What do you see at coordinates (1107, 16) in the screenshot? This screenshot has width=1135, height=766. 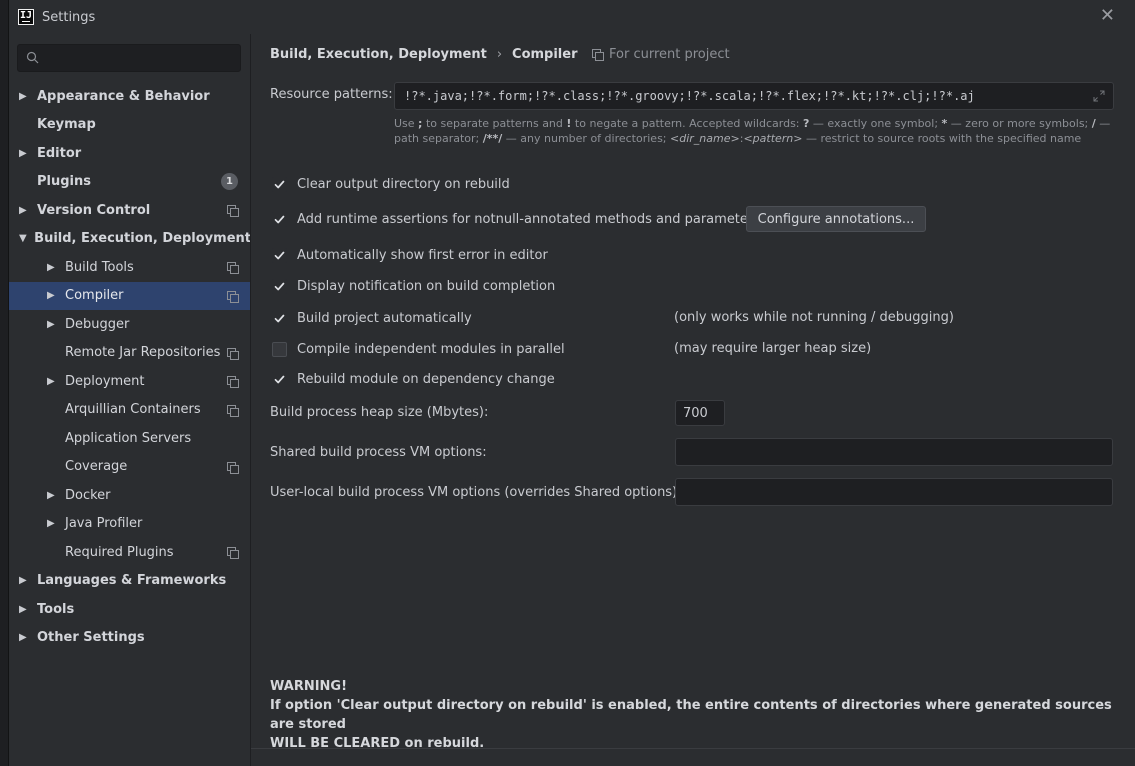 I see `close-icon: ✕` at bounding box center [1107, 16].